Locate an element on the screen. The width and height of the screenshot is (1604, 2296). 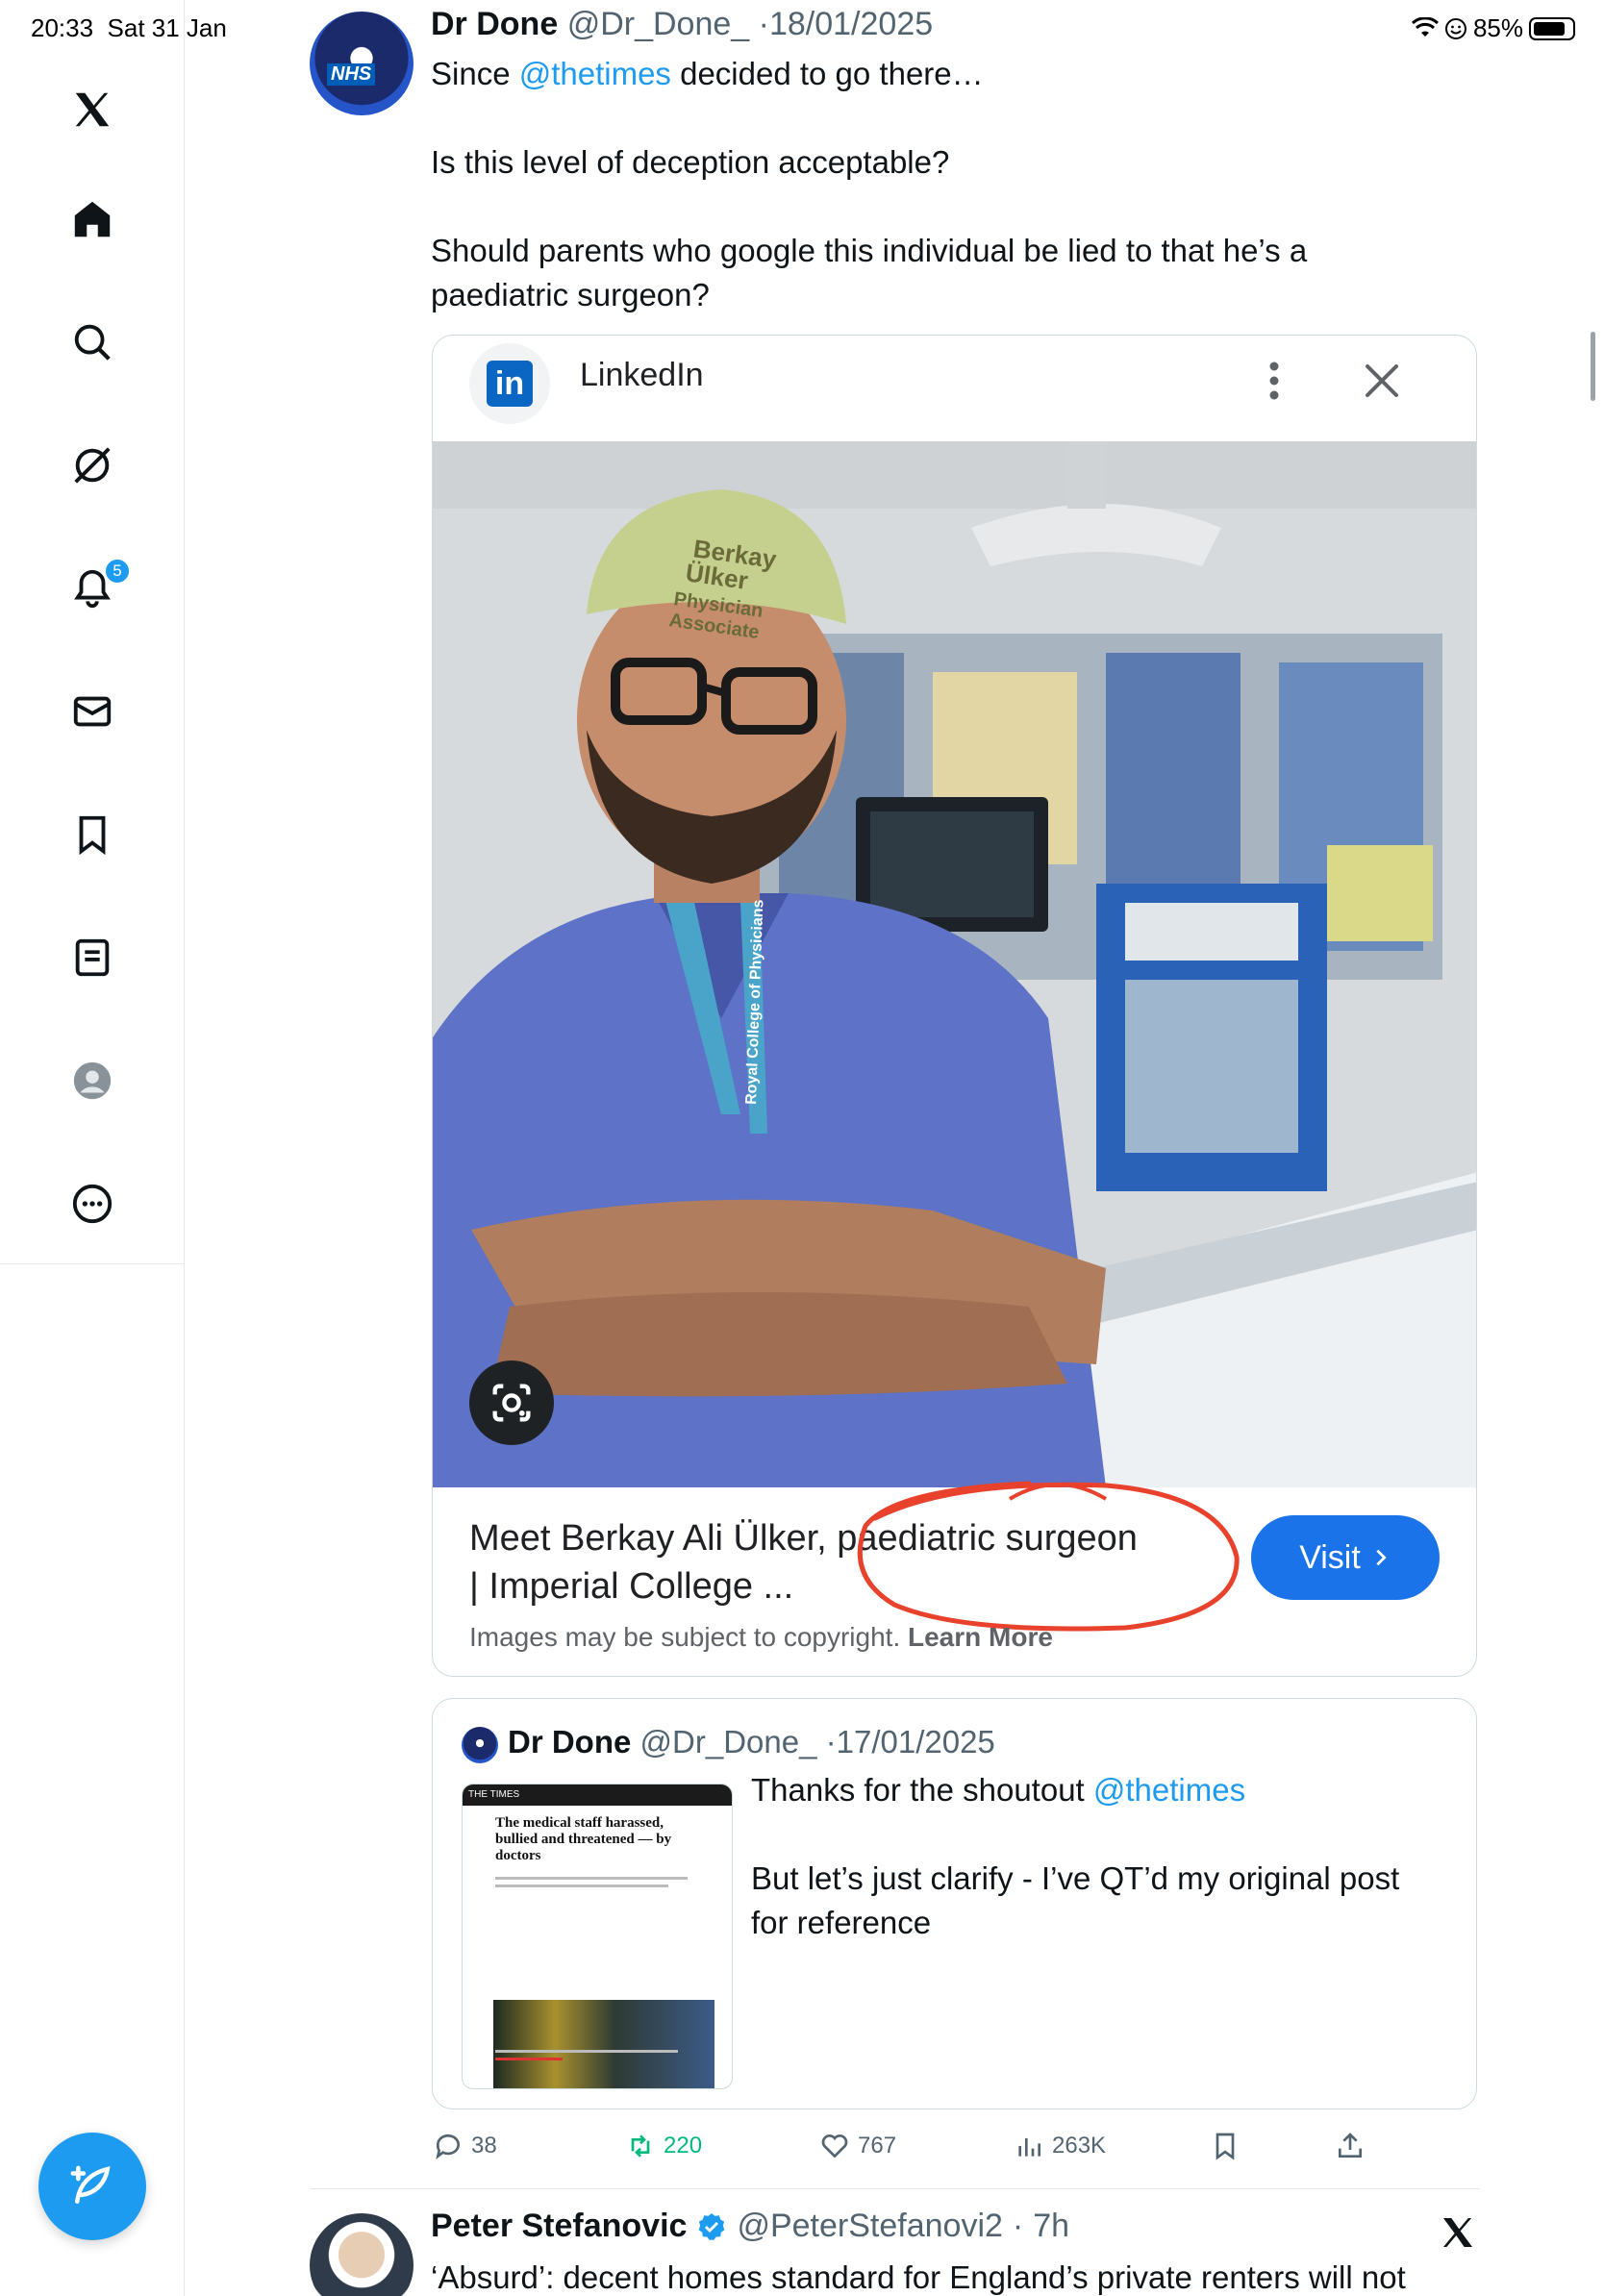
compose-icon is located at coordinates (90, 2184).